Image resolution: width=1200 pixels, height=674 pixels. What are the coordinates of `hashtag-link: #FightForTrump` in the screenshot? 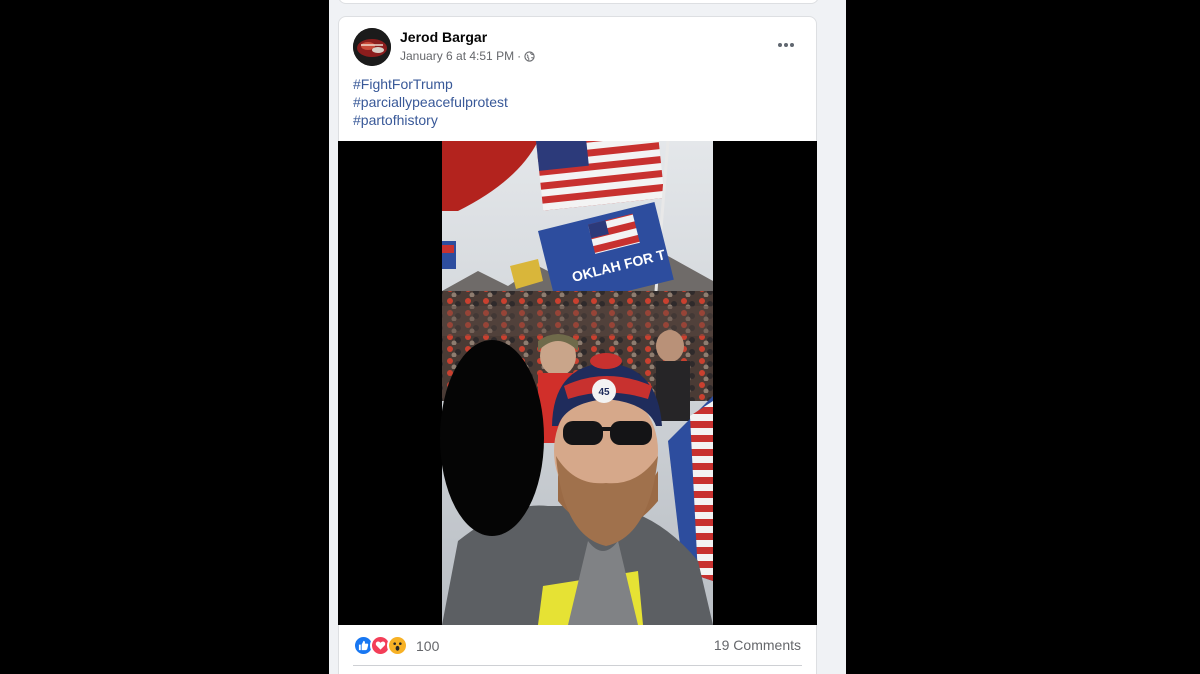 It's located at (430, 84).